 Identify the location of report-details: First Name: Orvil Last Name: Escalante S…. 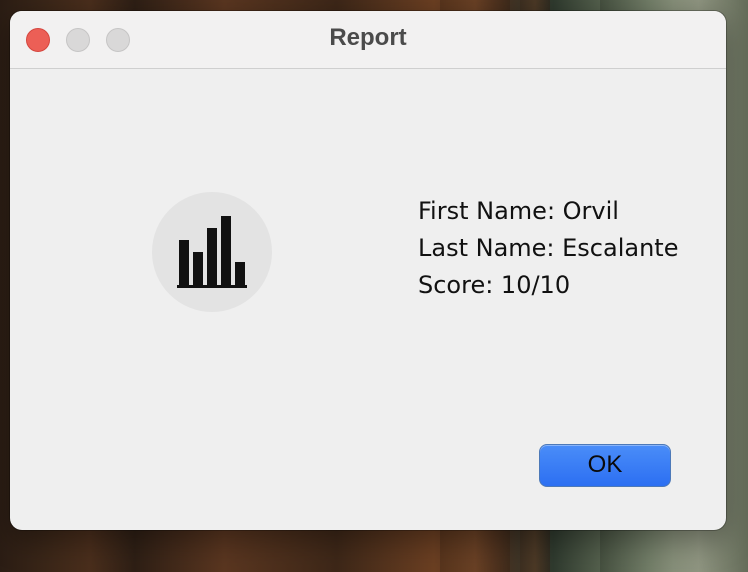
(548, 248).